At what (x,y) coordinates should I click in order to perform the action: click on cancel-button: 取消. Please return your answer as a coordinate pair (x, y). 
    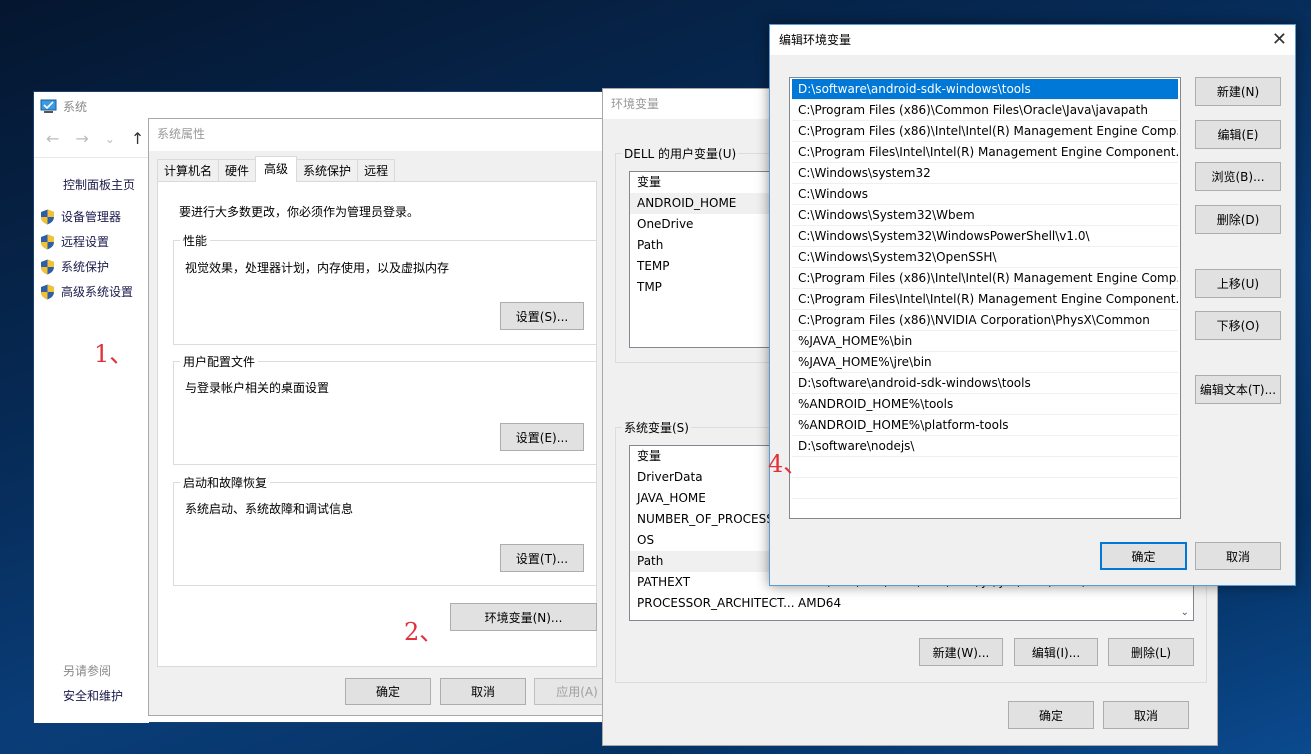
    Looking at the image, I should click on (483, 691).